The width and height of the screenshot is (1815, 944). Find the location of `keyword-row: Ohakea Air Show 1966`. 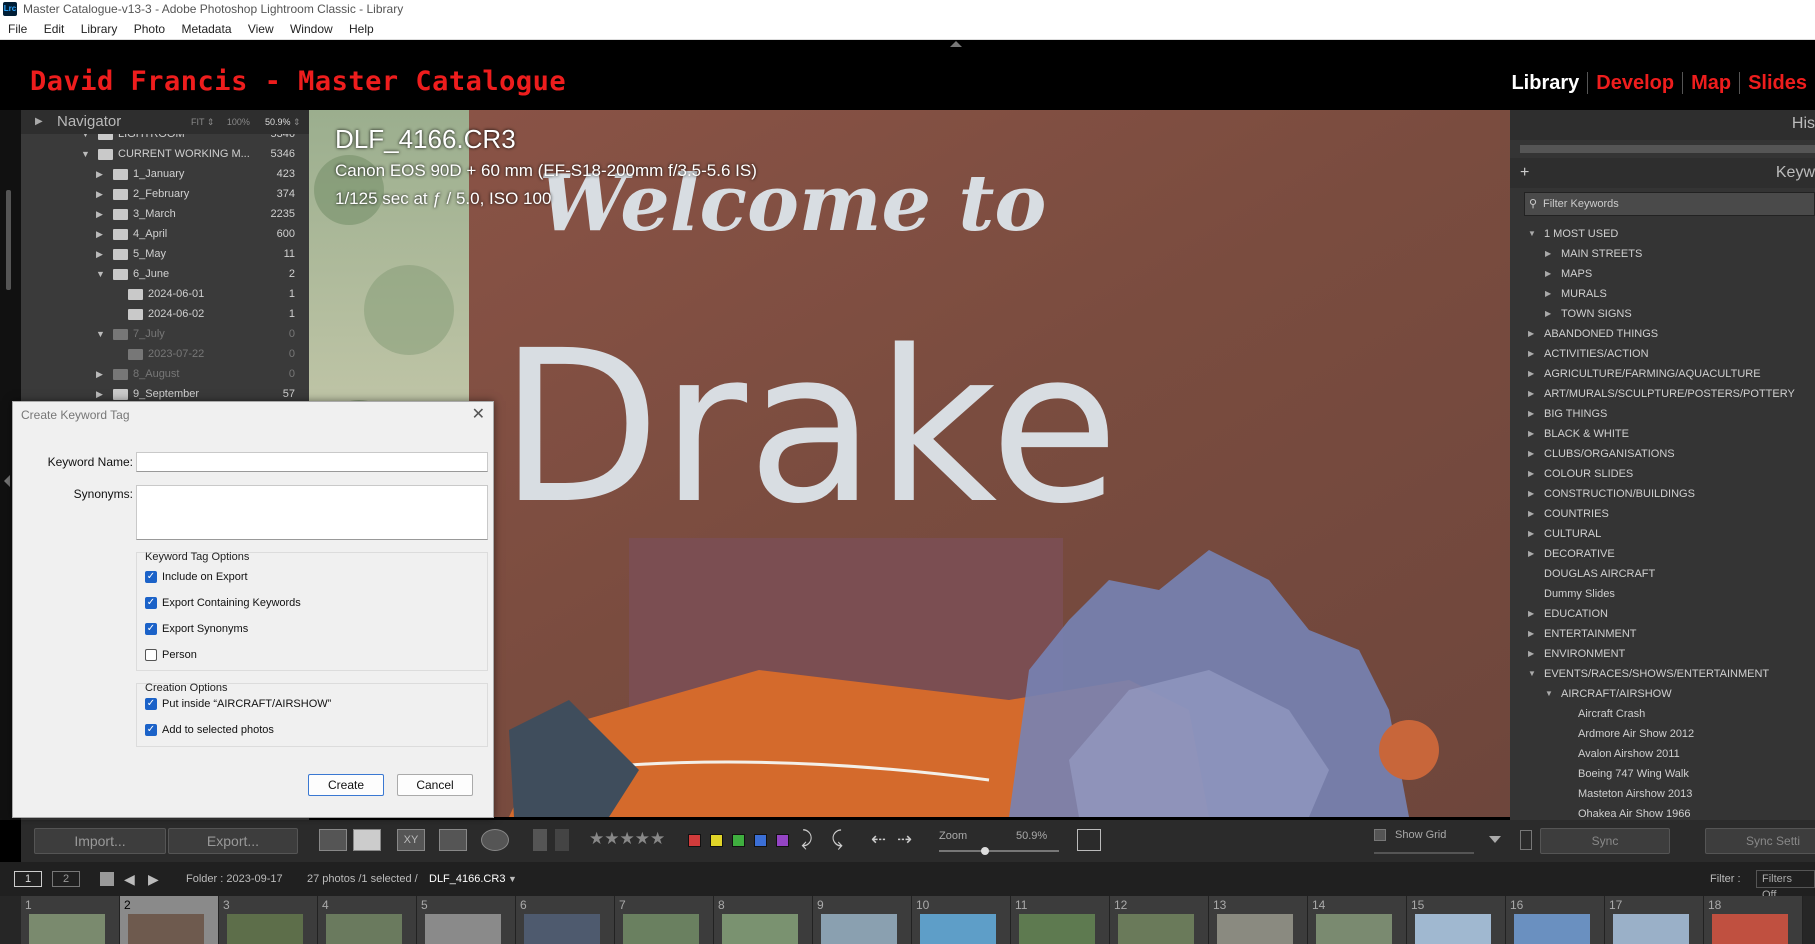

keyword-row: Ohakea Air Show 1966 is located at coordinates (1662, 812).